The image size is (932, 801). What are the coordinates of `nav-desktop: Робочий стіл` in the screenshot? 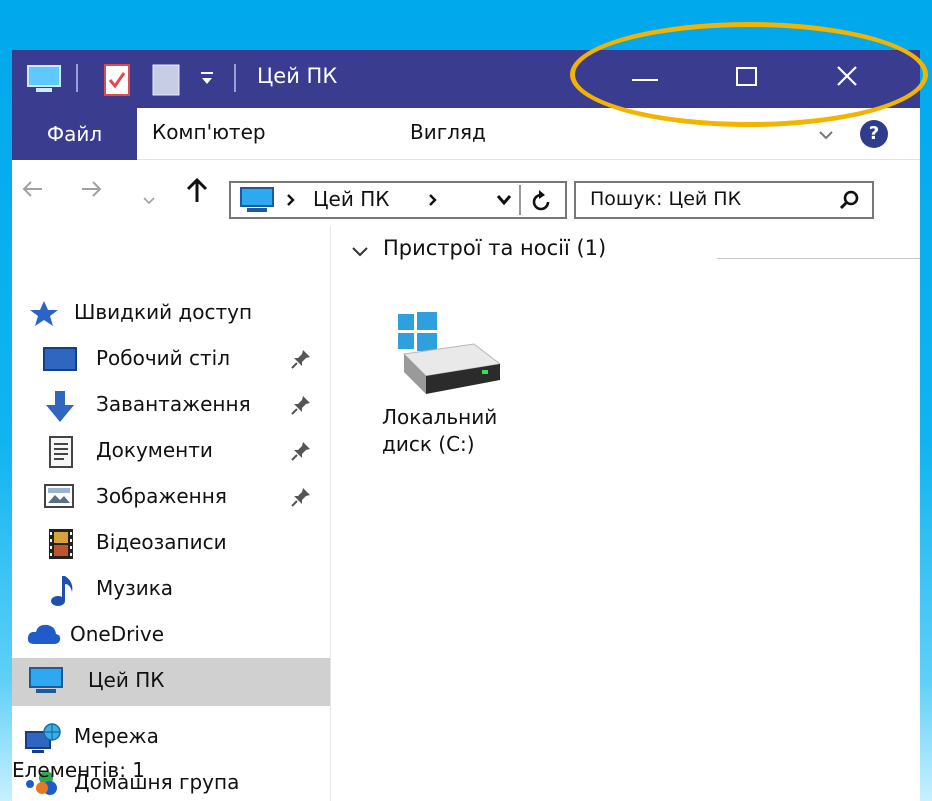 It's located at (171, 360).